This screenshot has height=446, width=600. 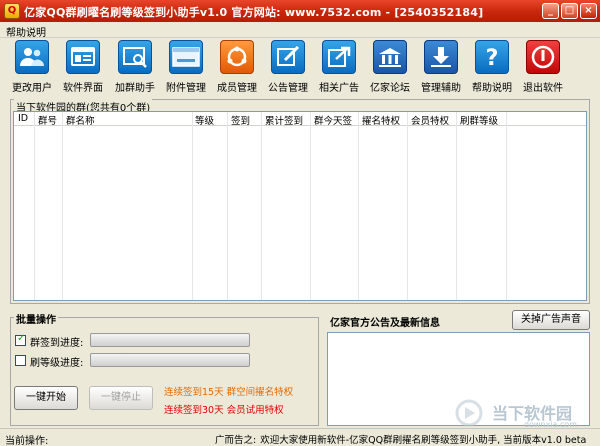 What do you see at coordinates (569, 11) in the screenshot?
I see `maximize-button: □` at bounding box center [569, 11].